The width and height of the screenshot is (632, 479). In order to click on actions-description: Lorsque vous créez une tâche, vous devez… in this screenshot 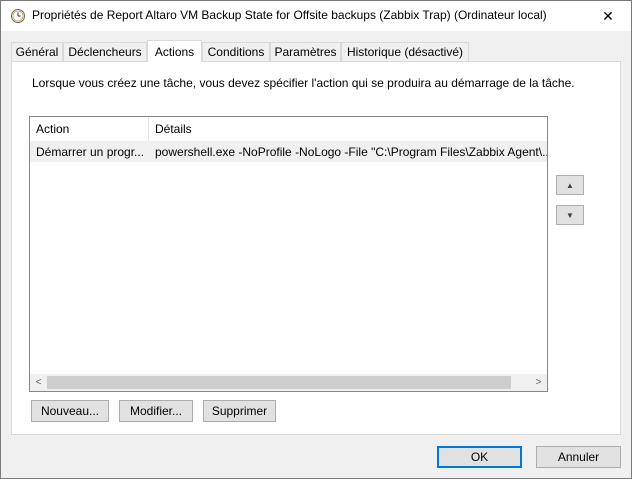, I will do `click(303, 83)`.